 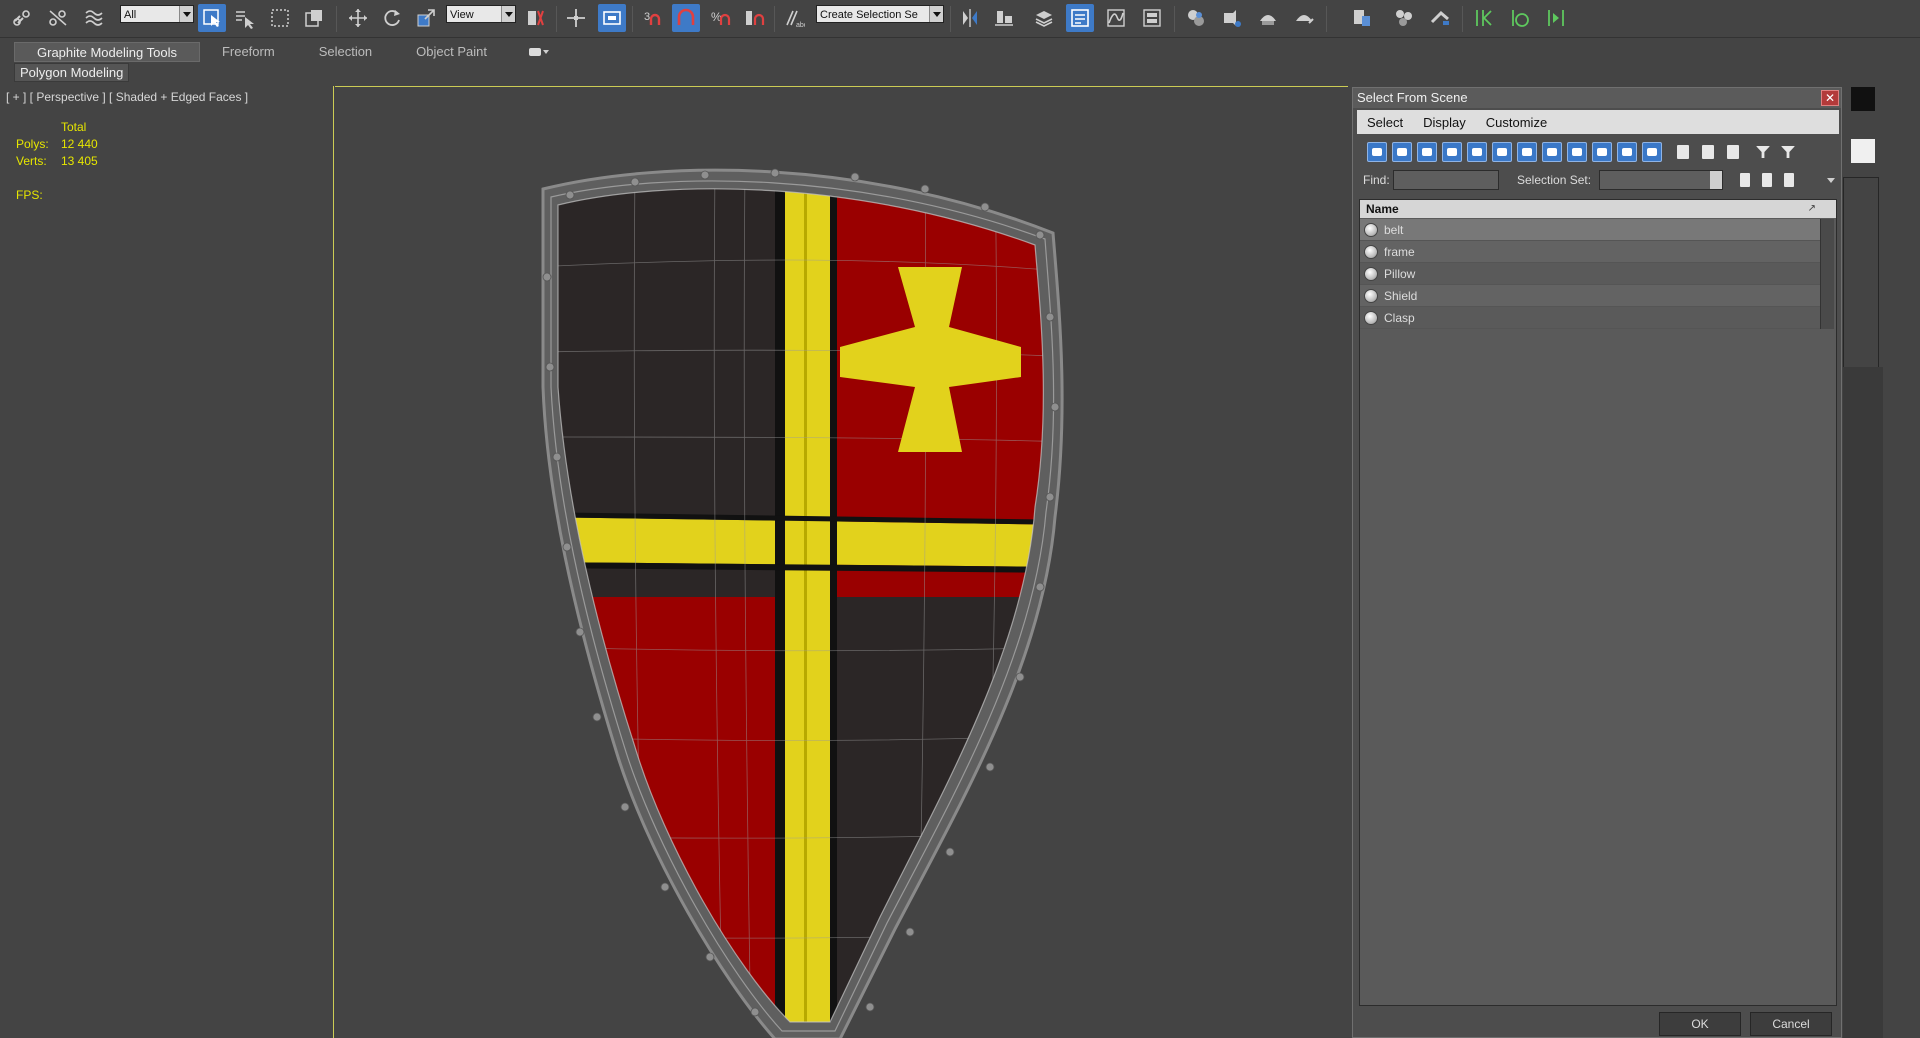 I want to click on dropdown-stub, so click(x=1863, y=151).